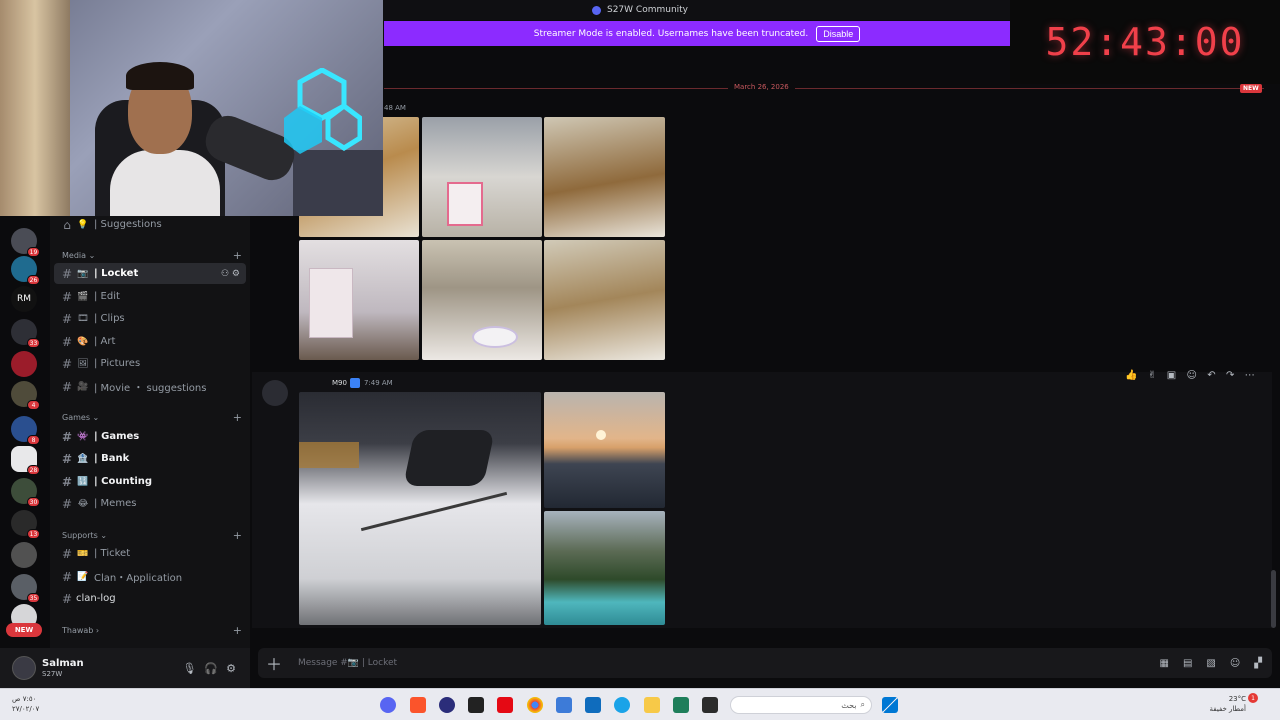 The width and height of the screenshot is (1280, 720). What do you see at coordinates (25, 704) in the screenshot?
I see `taskbar-clock: ٧:٥٠ ص ٢٧/٠٢/٠٧` at bounding box center [25, 704].